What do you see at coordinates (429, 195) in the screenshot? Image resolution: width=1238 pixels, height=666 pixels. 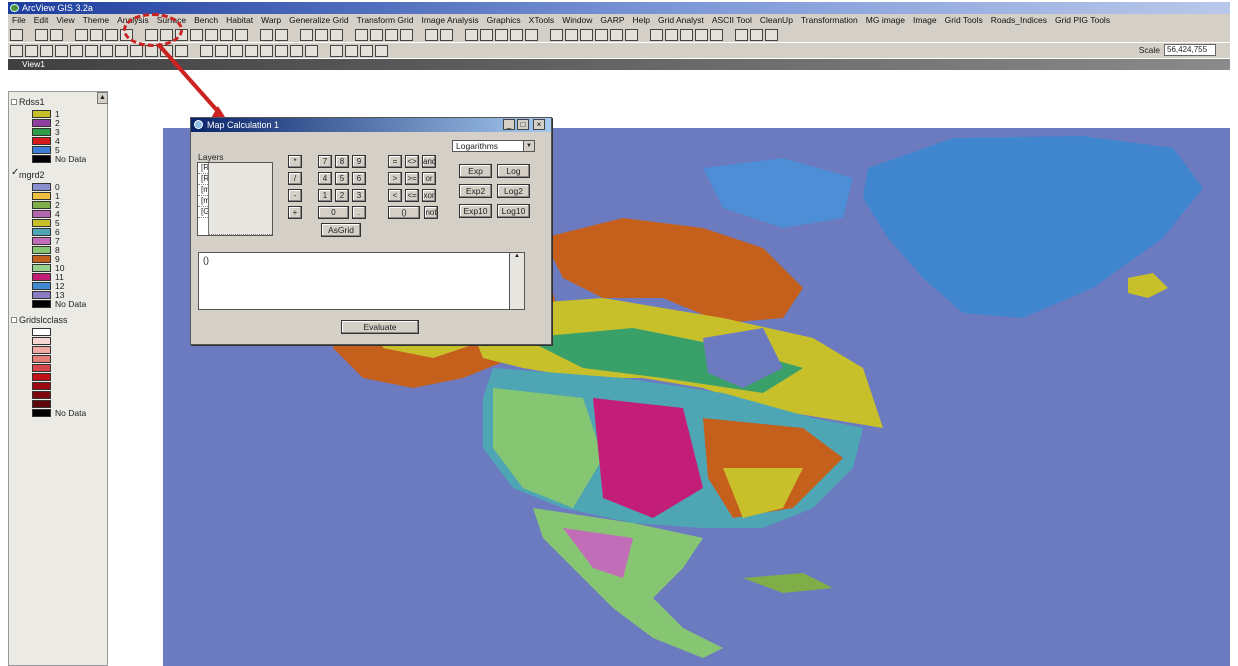 I see `comparison-key: xor` at bounding box center [429, 195].